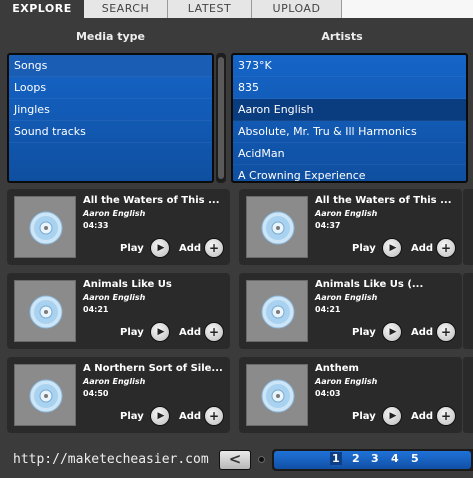 This screenshot has height=478, width=473. I want to click on tab-search: SEARCH, so click(126, 9).